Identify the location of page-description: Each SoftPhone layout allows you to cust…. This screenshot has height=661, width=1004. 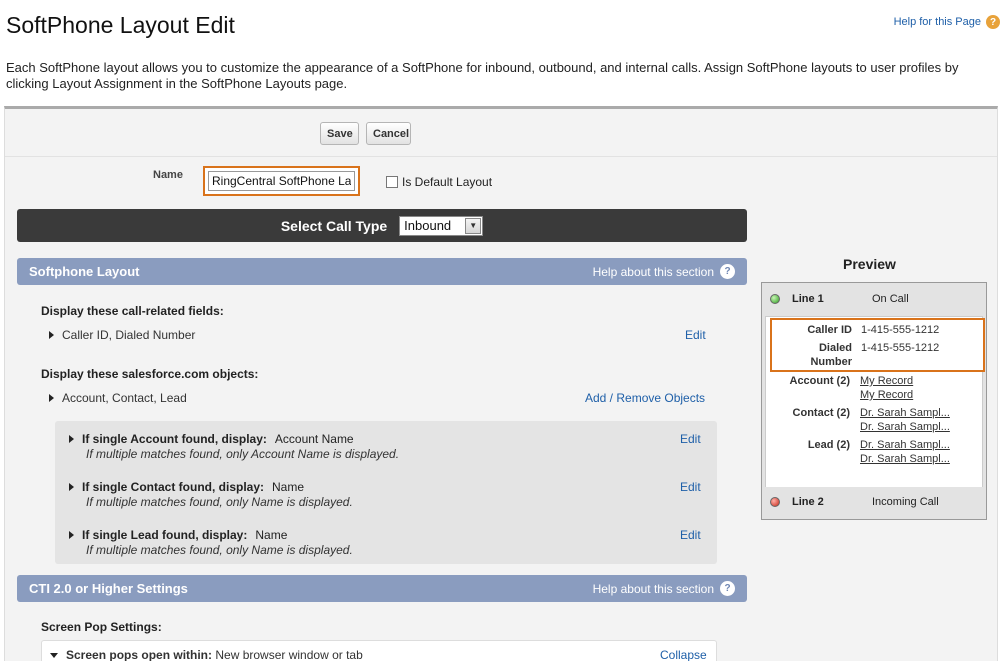
(482, 75).